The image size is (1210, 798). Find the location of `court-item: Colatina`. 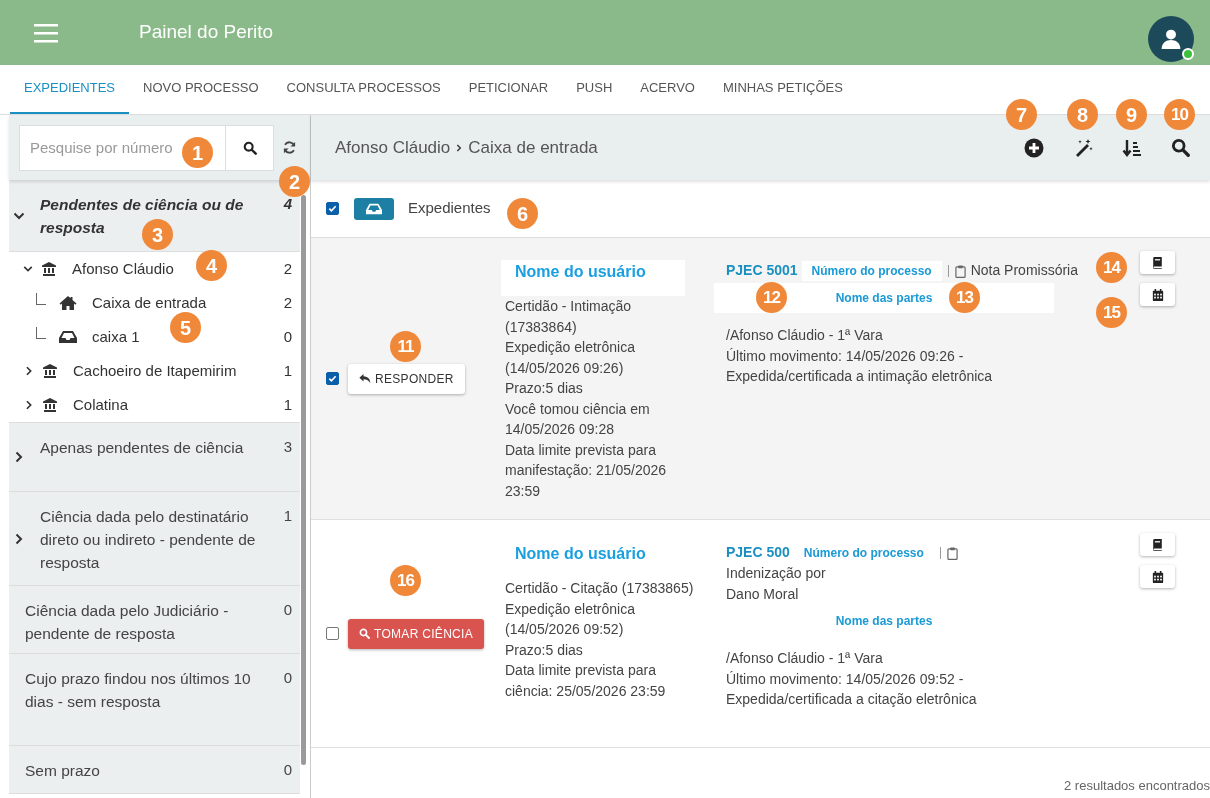

court-item: Colatina is located at coordinates (101, 405).